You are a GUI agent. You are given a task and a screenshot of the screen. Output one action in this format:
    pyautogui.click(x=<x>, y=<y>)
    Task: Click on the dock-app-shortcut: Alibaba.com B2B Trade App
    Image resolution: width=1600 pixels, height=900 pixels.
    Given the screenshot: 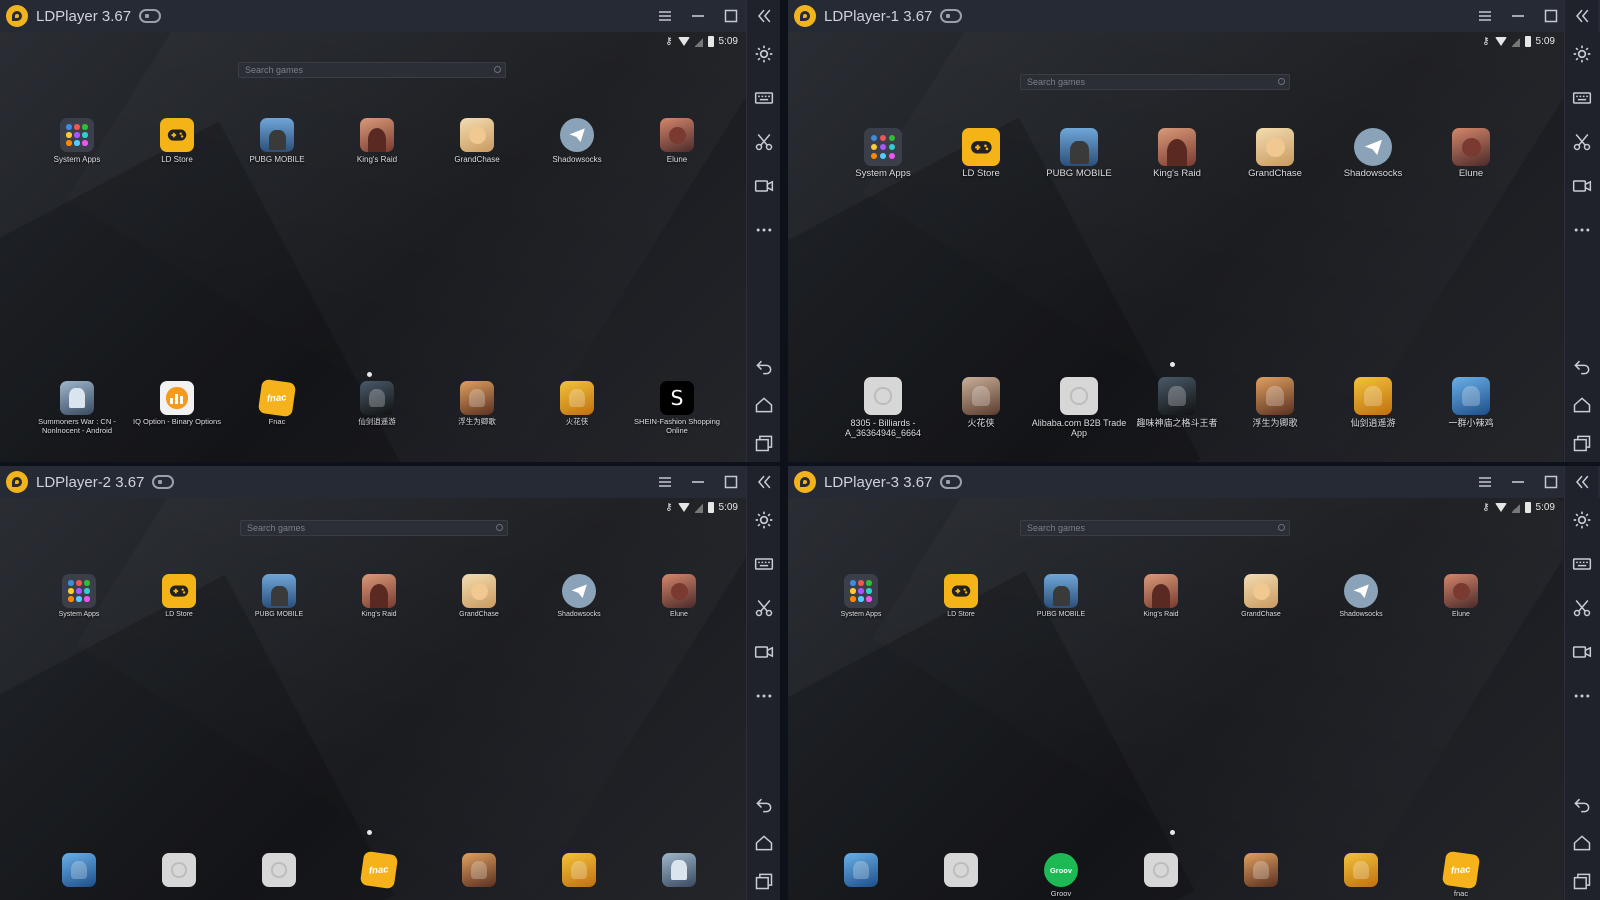 What is the action you would take?
    pyautogui.click(x=1079, y=408)
    